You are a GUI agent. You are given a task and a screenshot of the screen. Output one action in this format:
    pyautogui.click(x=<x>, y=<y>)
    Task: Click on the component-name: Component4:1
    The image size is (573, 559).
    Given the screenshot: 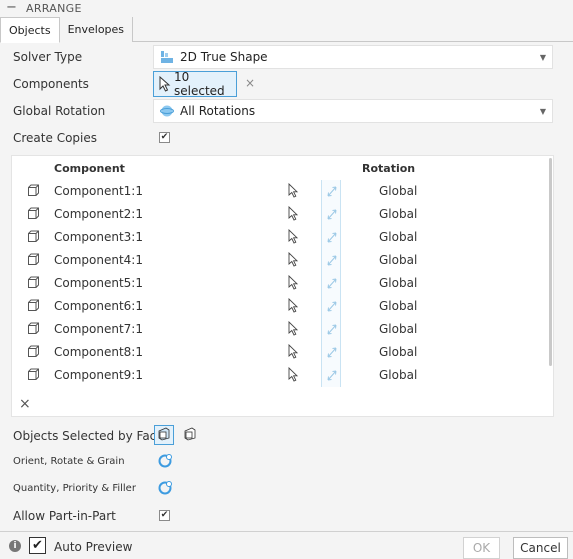 What is the action you would take?
    pyautogui.click(x=98, y=260)
    